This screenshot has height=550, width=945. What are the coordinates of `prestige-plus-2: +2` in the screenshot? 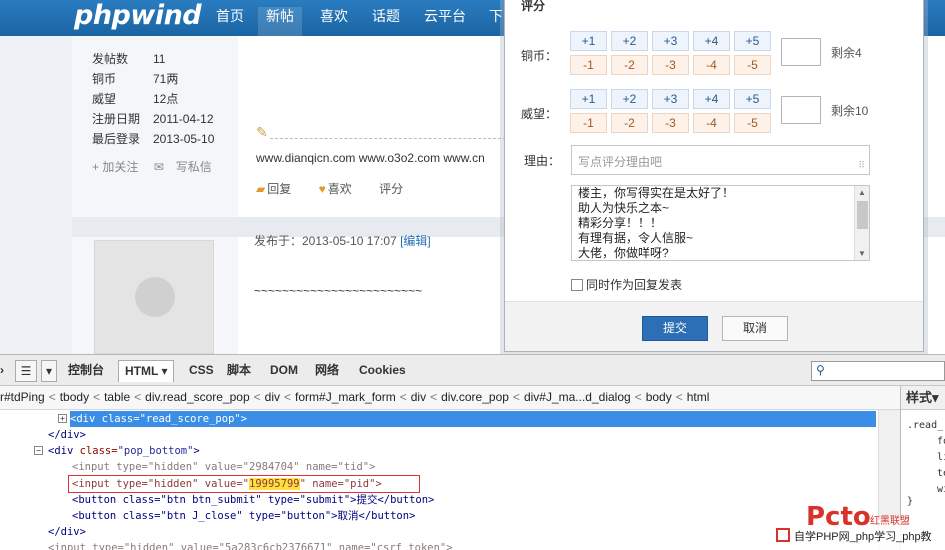 It's located at (629, 99).